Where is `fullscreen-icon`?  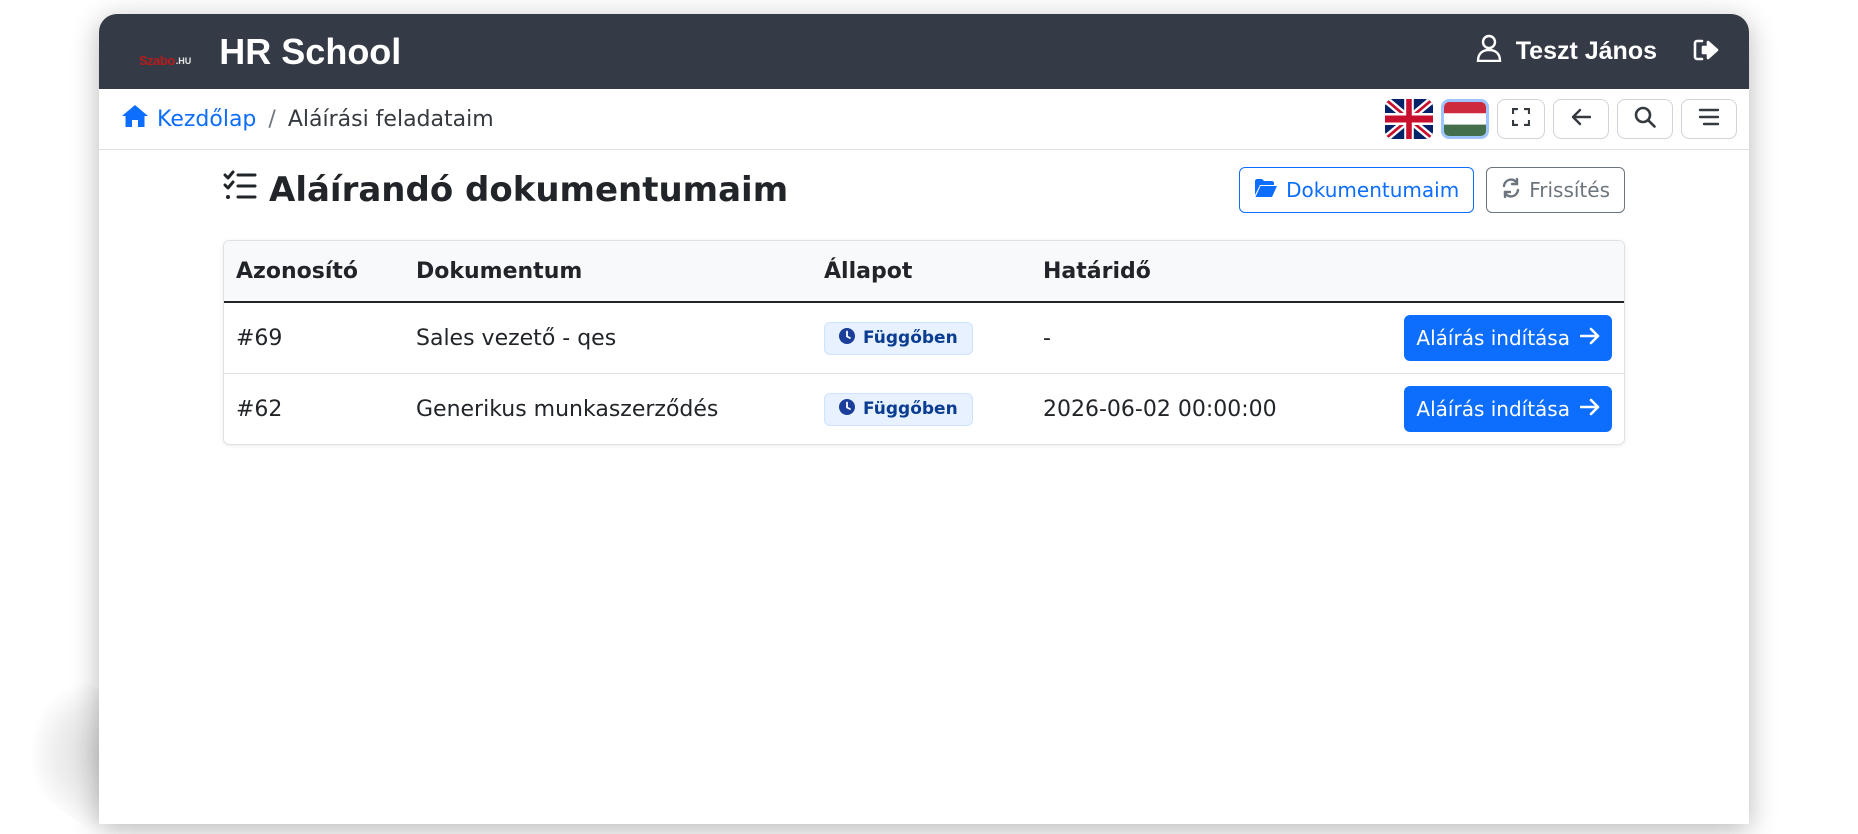 fullscreen-icon is located at coordinates (1521, 118).